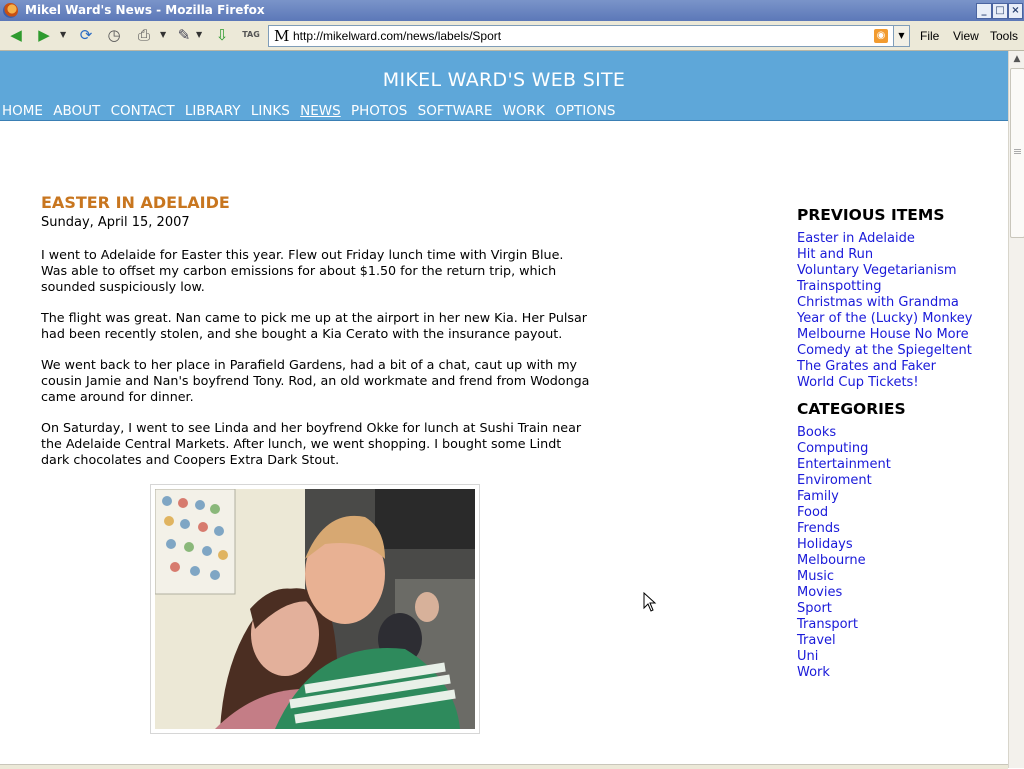 Image resolution: width=1024 pixels, height=769 pixels. Describe the element at coordinates (213, 111) in the screenshot. I see `nav-library: LIBRARY` at that location.